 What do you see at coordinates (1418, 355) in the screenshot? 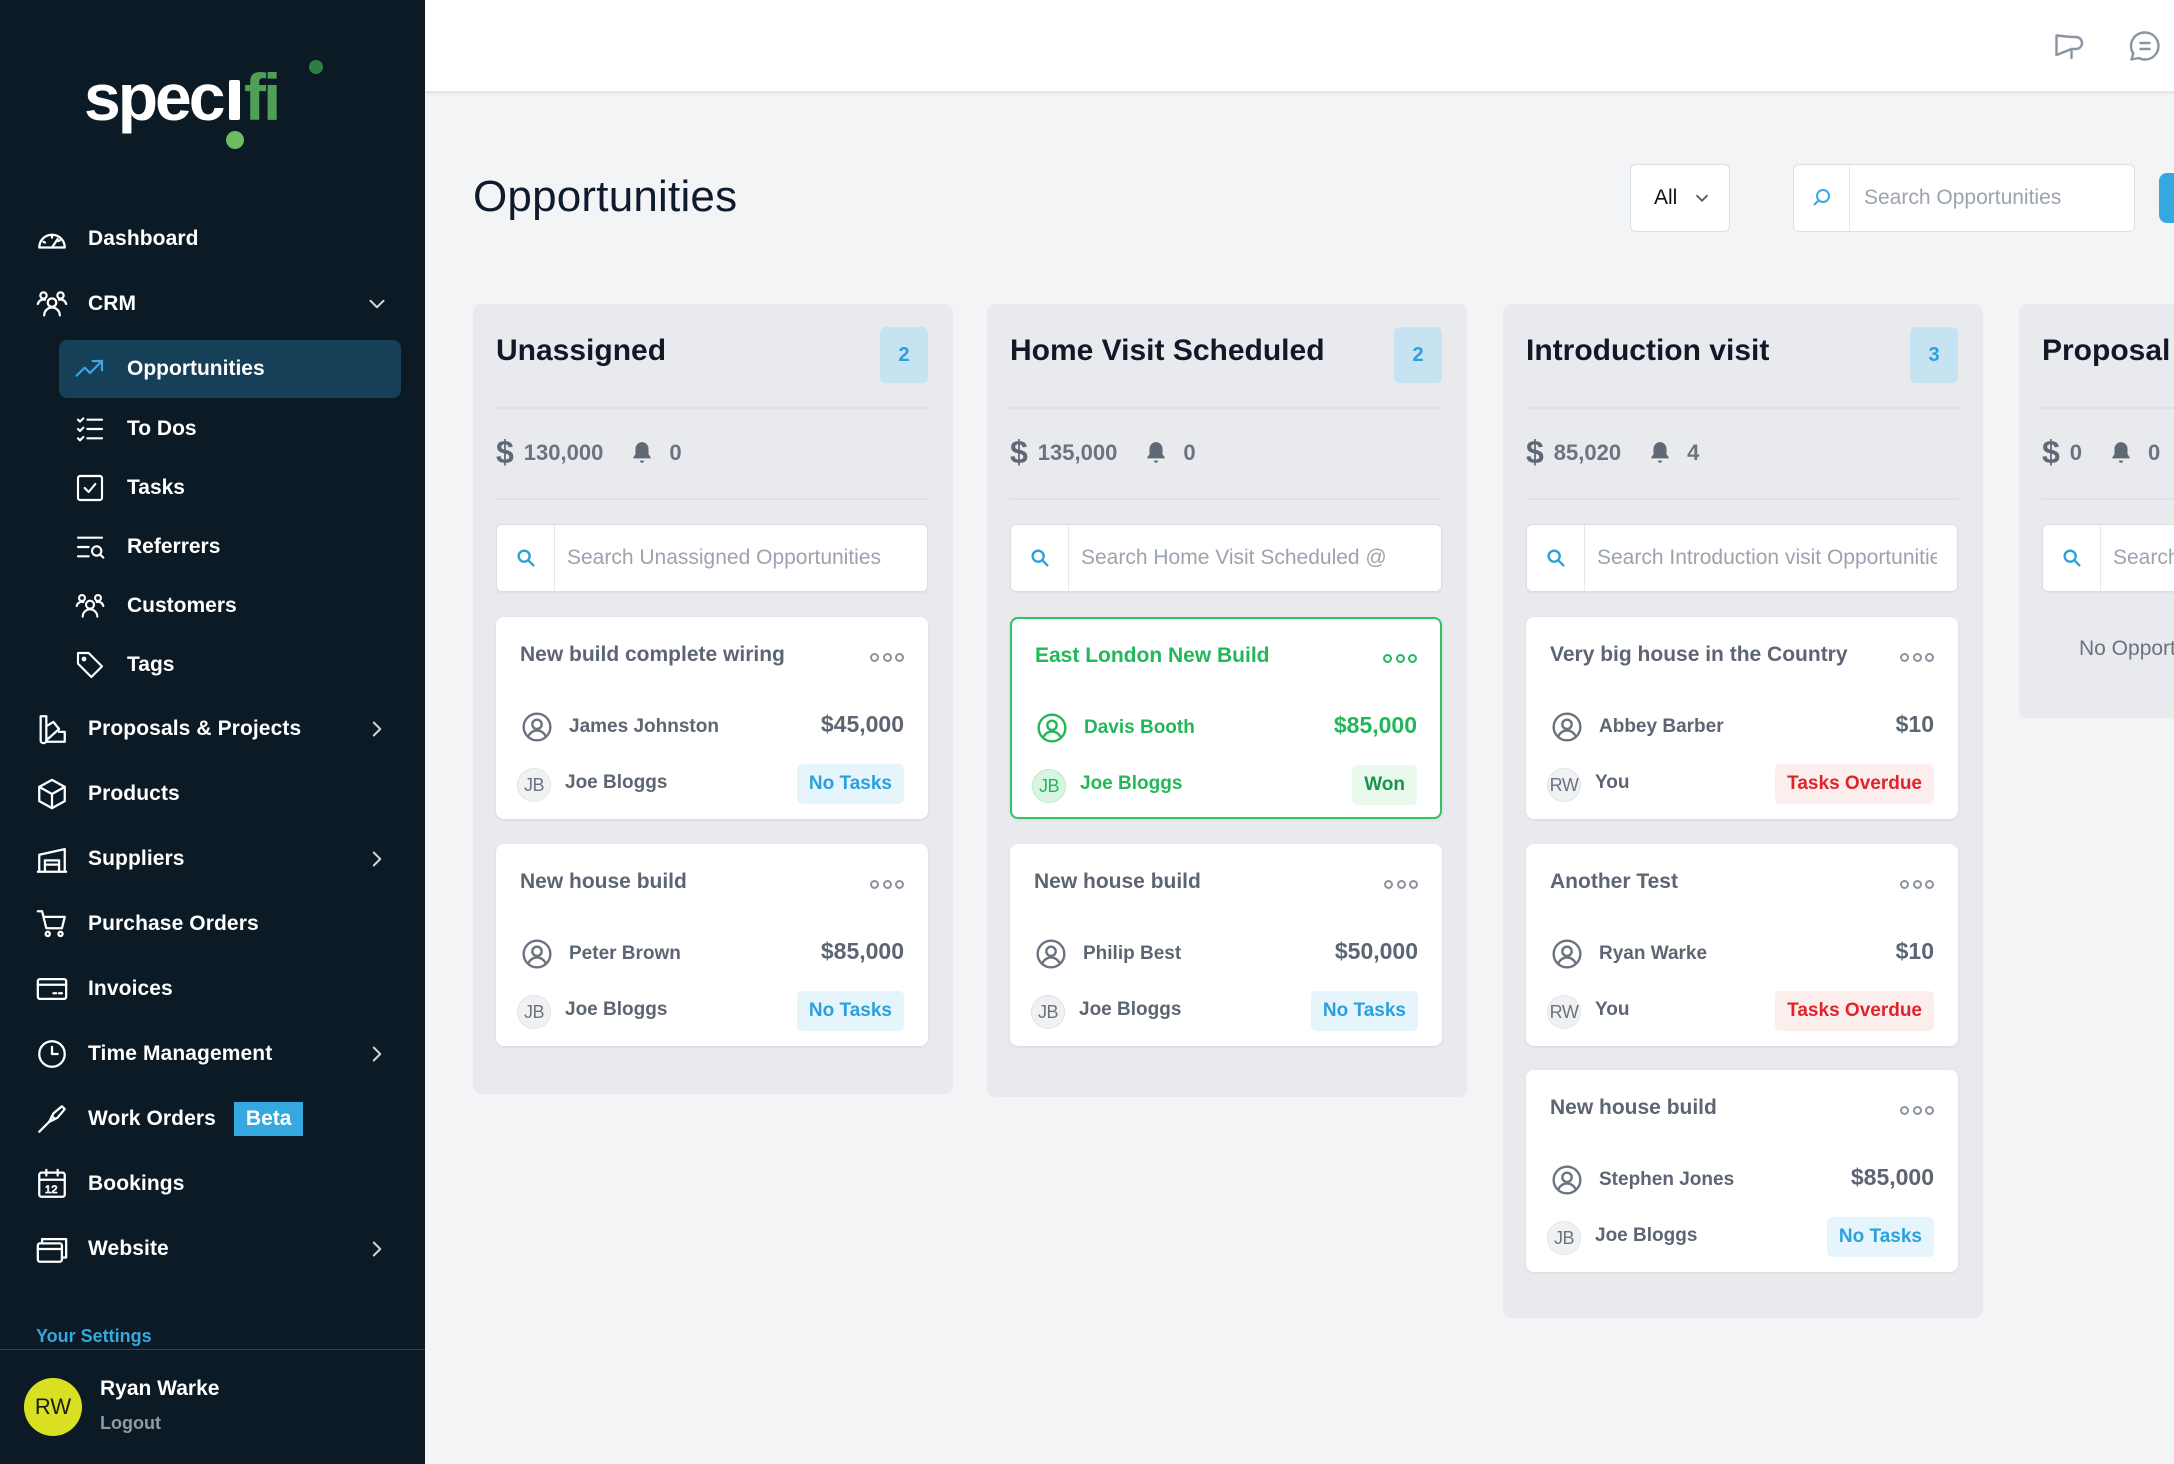
I see `column-count-badge: 2` at bounding box center [1418, 355].